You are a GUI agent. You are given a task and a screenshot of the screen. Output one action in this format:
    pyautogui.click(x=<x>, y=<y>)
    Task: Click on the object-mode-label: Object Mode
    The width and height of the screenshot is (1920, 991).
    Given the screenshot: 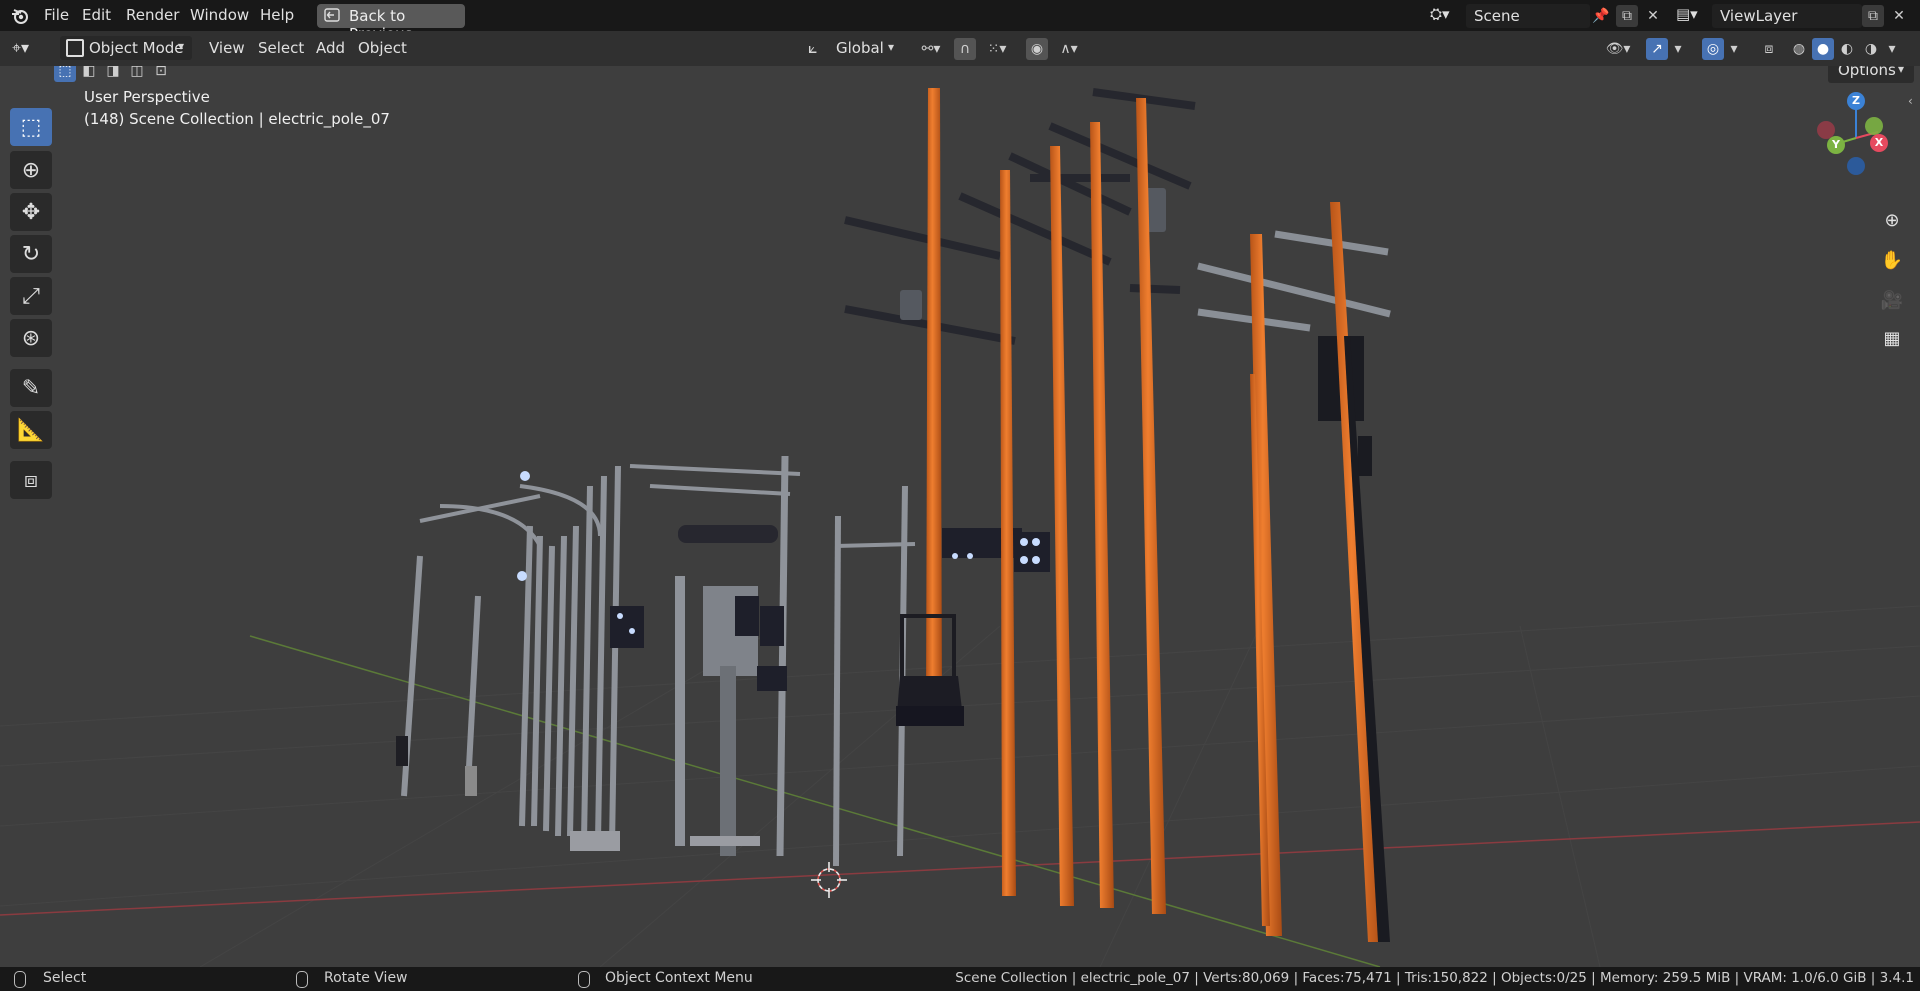 What is the action you would take?
    pyautogui.click(x=136, y=48)
    